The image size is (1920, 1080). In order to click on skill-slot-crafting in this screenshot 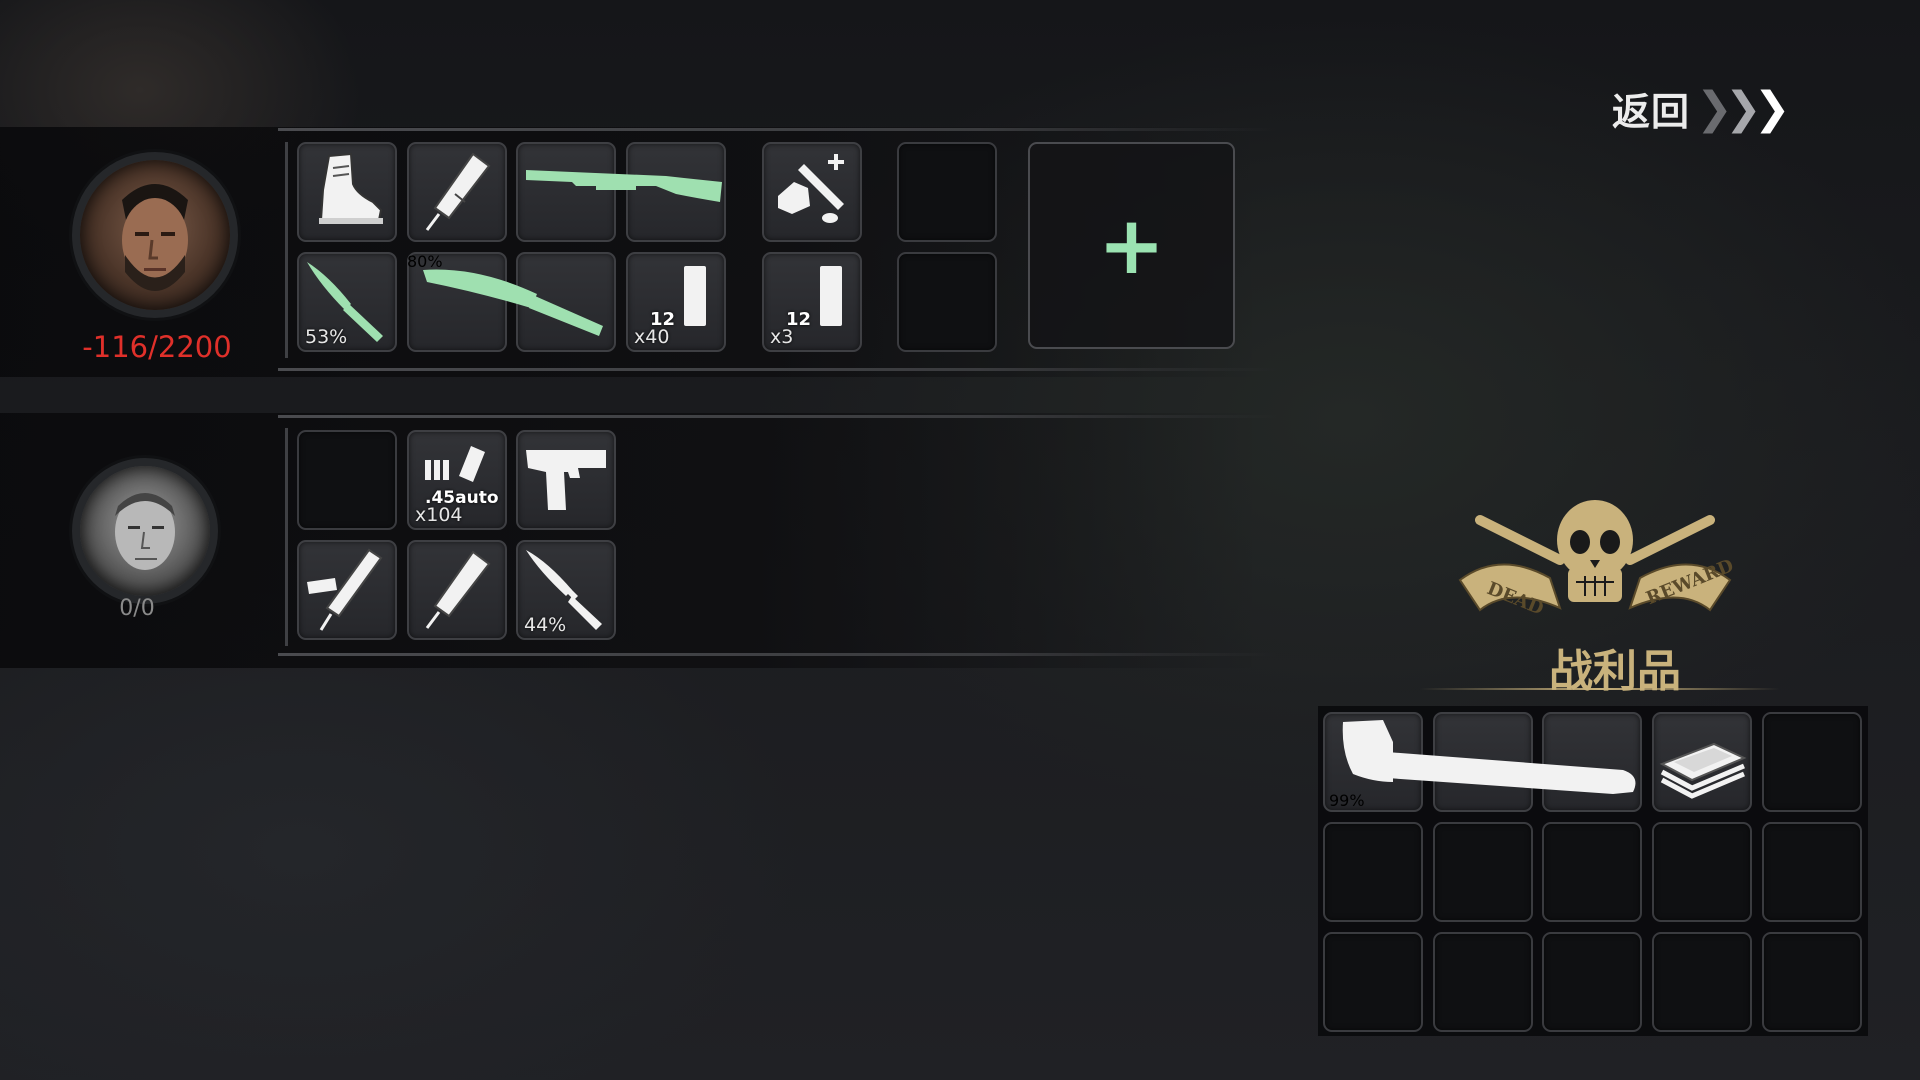, I will do `click(812, 192)`.